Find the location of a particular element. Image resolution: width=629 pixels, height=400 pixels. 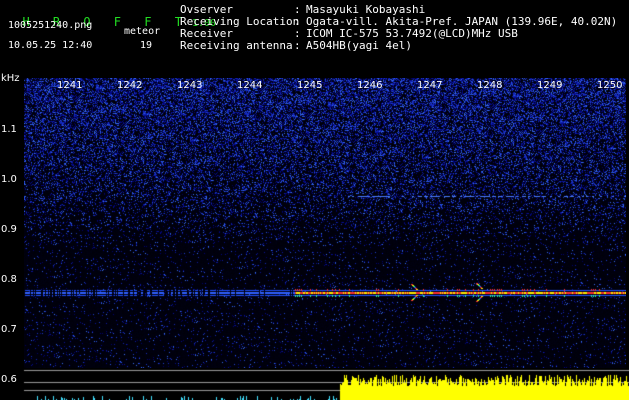

y-tick-label: 0.9 is located at coordinates (9, 229).